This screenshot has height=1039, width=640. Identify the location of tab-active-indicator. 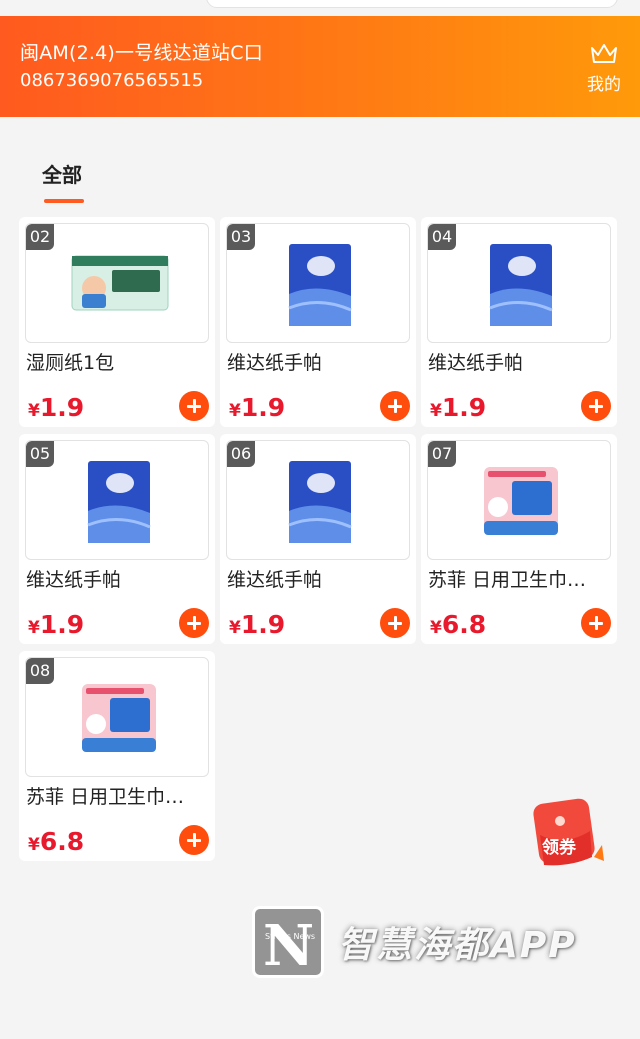
(64, 201).